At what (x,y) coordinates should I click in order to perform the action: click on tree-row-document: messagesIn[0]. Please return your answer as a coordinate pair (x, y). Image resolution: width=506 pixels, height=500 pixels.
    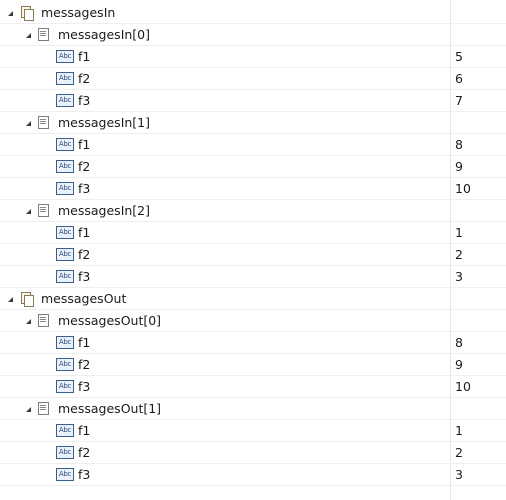
    Looking at the image, I should click on (253, 35).